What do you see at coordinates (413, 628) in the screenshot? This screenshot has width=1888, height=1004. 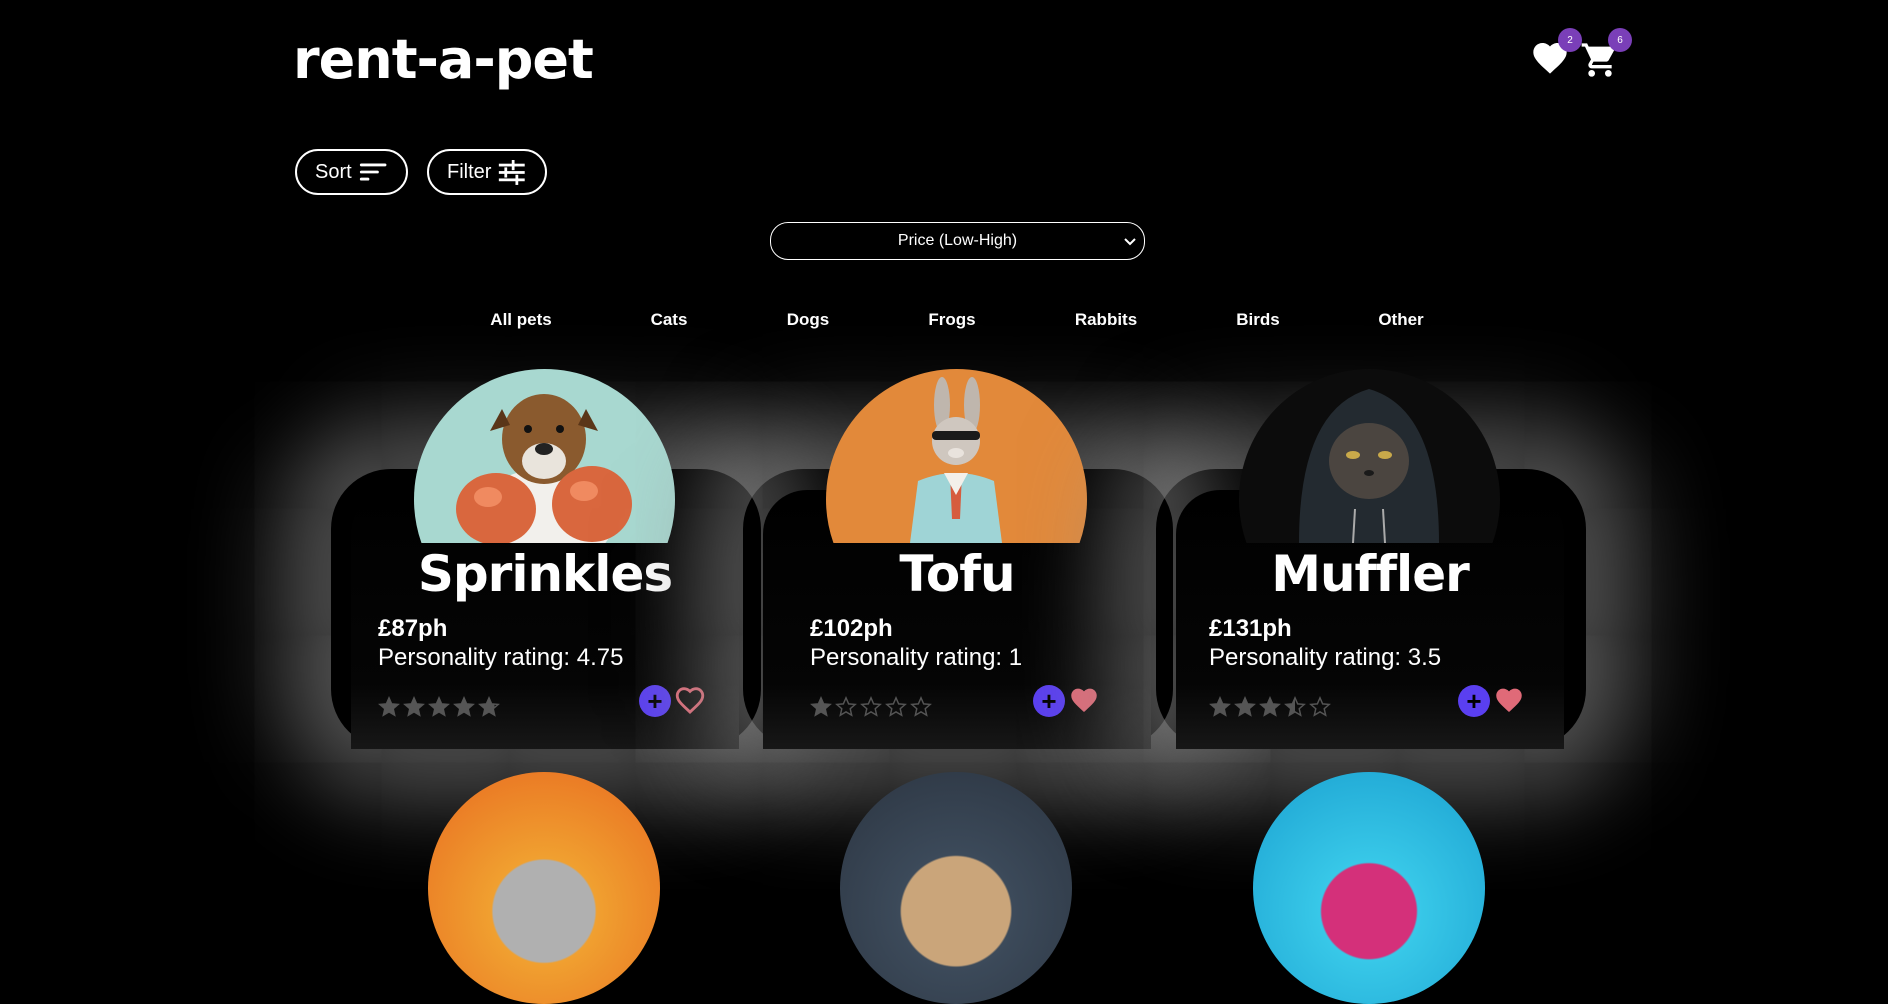 I see `pet-price: £87ph` at bounding box center [413, 628].